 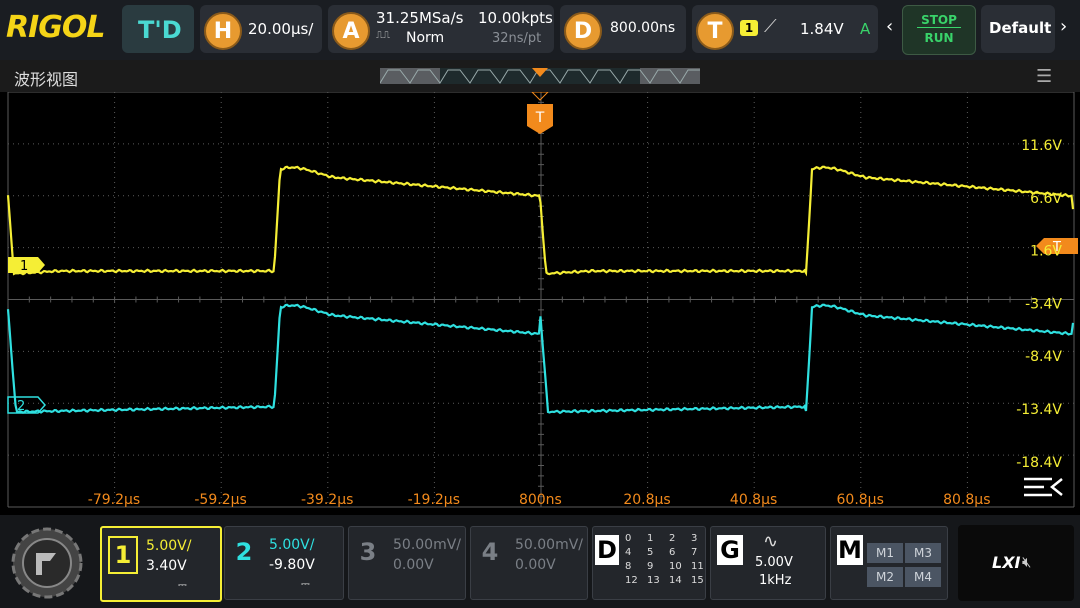 I want to click on math-m1-button: M1, so click(x=885, y=553).